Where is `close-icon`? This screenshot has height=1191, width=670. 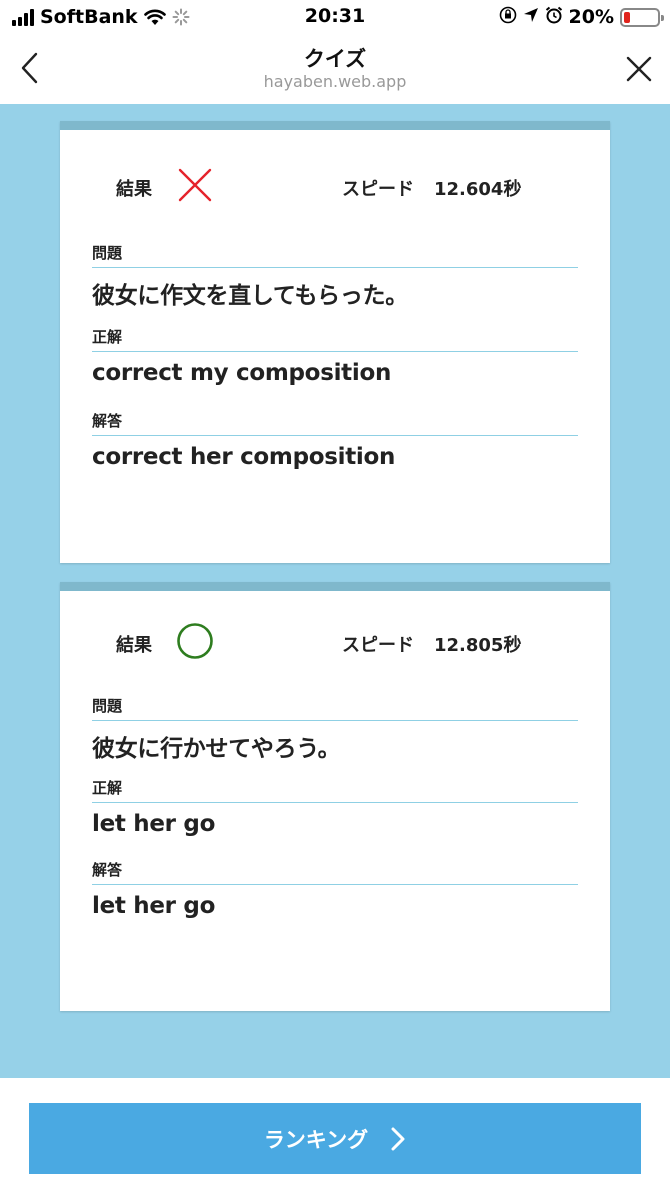
close-icon is located at coordinates (639, 69).